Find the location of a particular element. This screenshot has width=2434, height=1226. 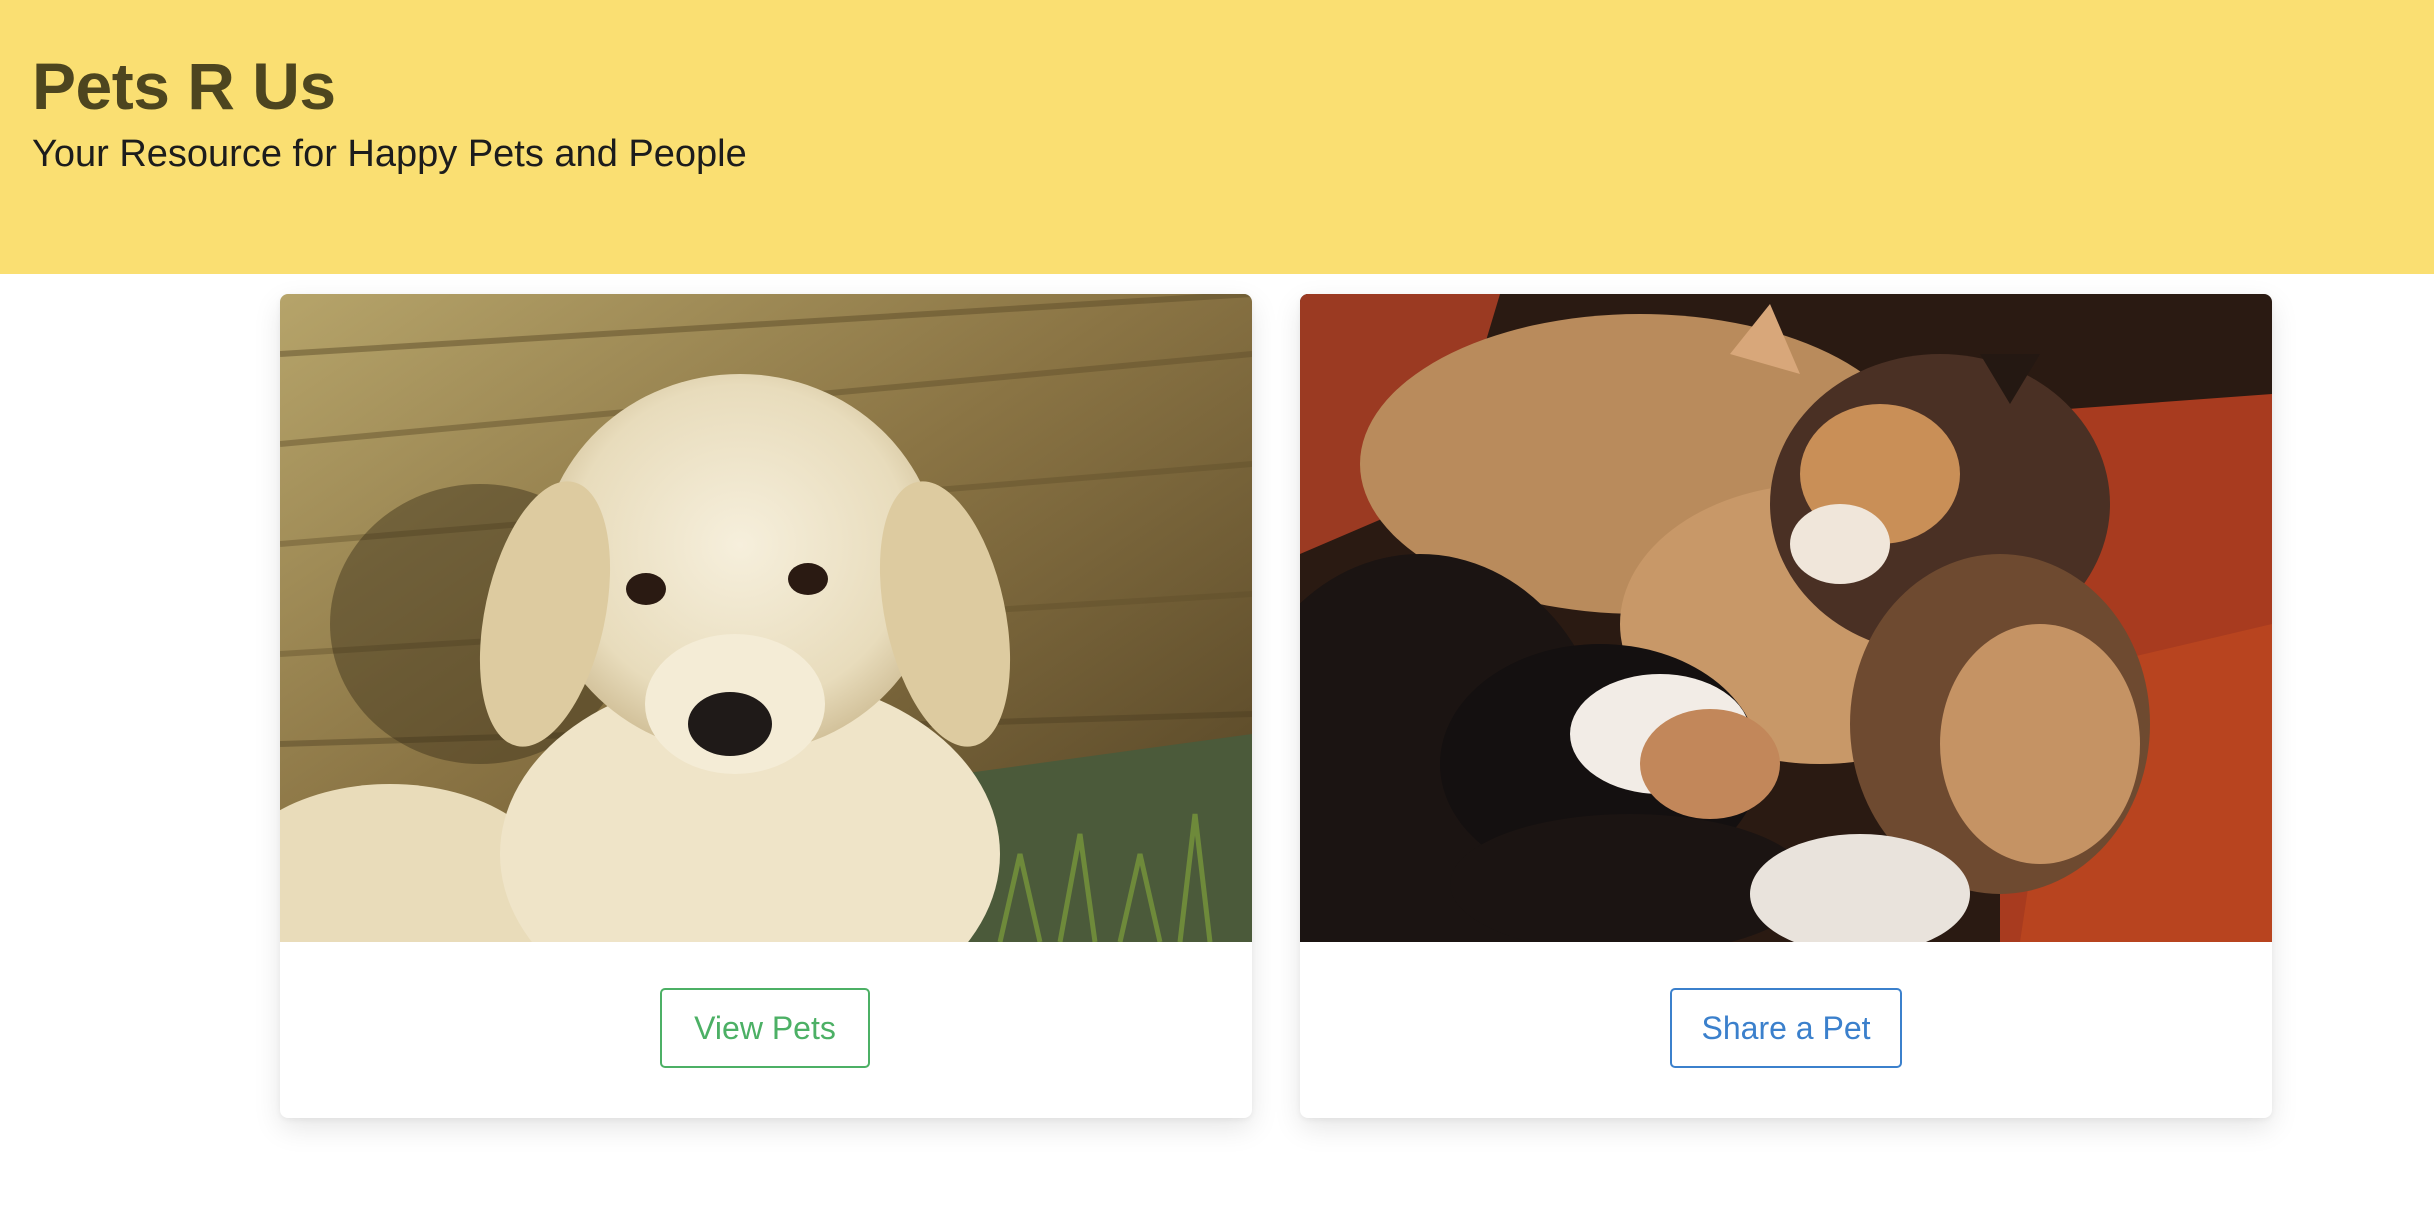

card-footer: Share a Pet is located at coordinates (1786, 1030).